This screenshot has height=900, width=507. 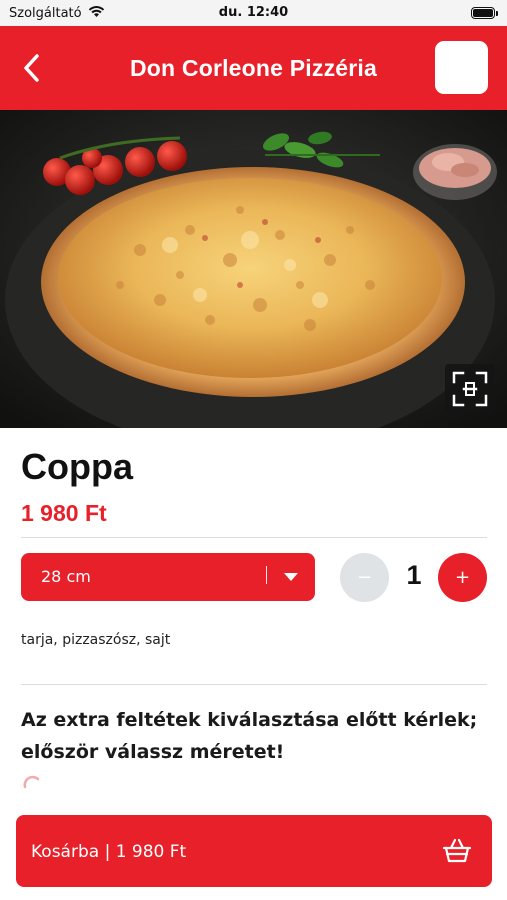 What do you see at coordinates (254, 851) in the screenshot?
I see `add-to-cart-button: Kosárba | 1 980 Ft` at bounding box center [254, 851].